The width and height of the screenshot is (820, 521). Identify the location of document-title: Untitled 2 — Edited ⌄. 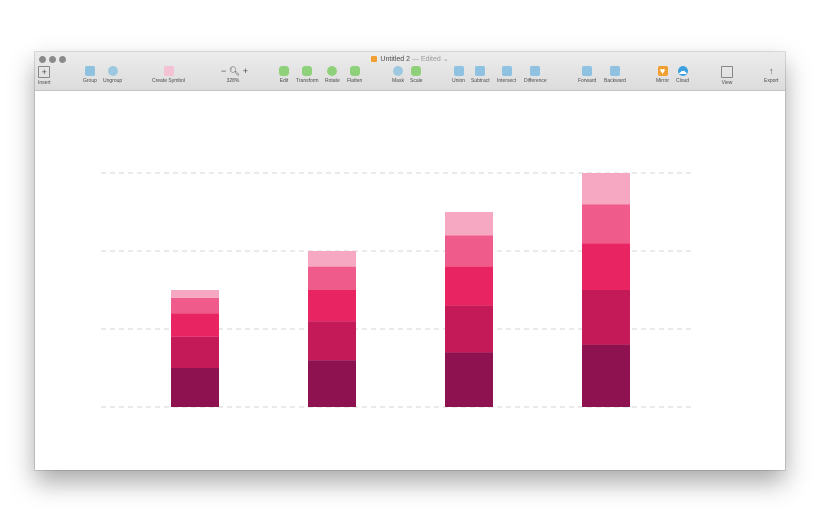
(410, 59).